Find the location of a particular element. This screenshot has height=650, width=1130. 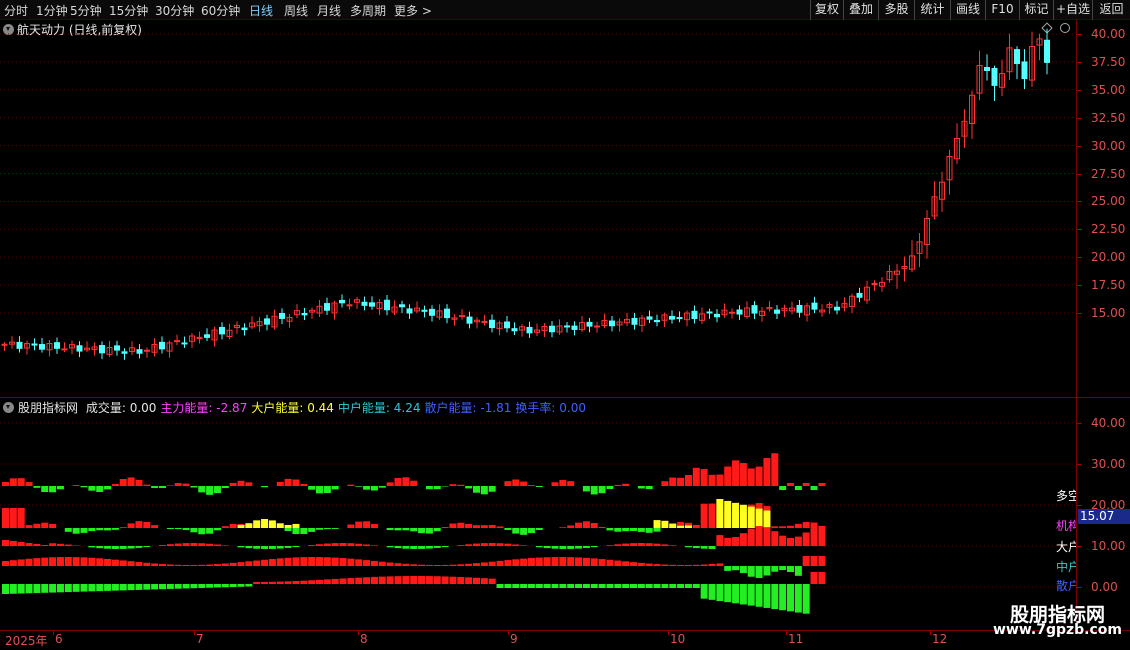

toolbar-button-0: 复权 is located at coordinates (826, 10).